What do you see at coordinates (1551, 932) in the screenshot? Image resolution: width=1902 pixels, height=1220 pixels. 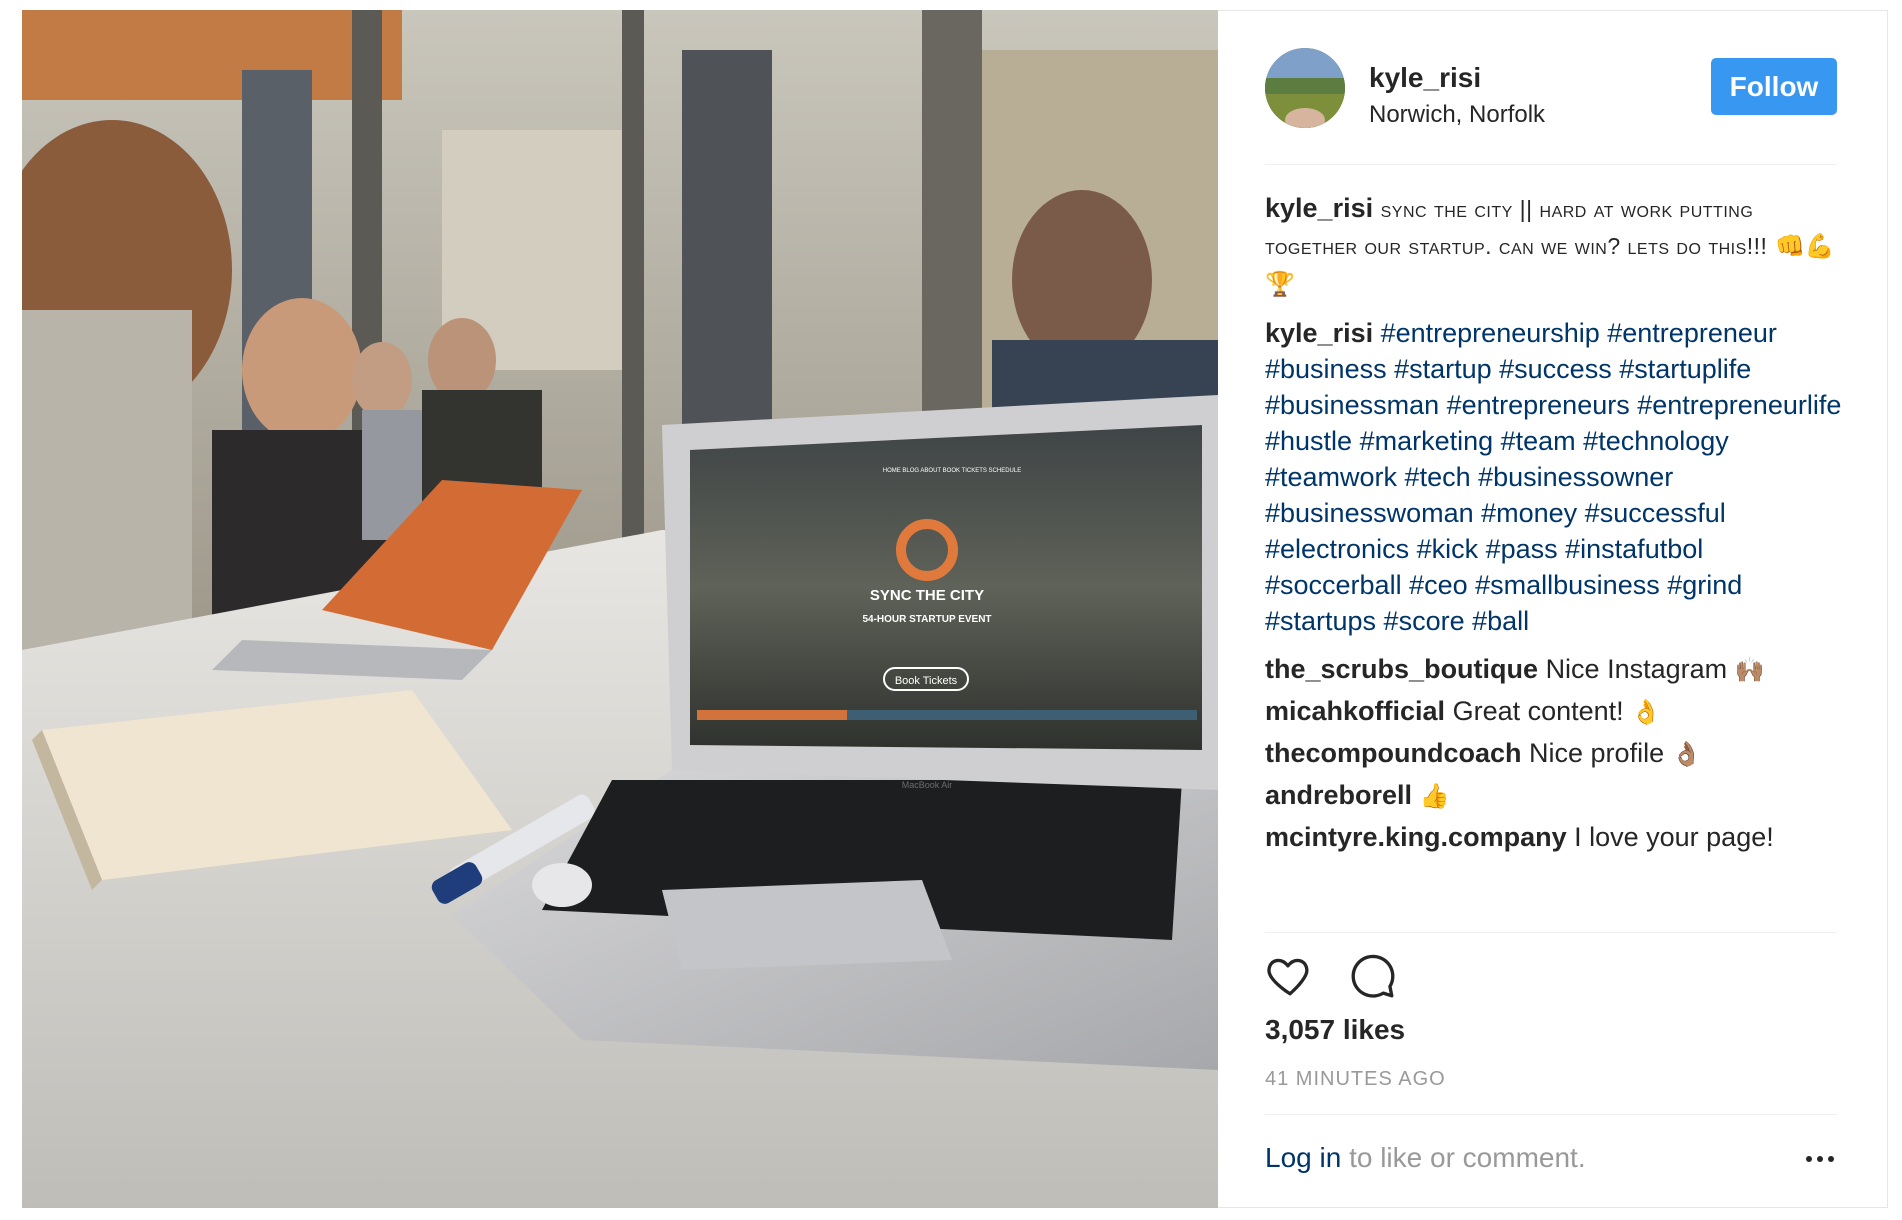 I see `actions-divider` at bounding box center [1551, 932].